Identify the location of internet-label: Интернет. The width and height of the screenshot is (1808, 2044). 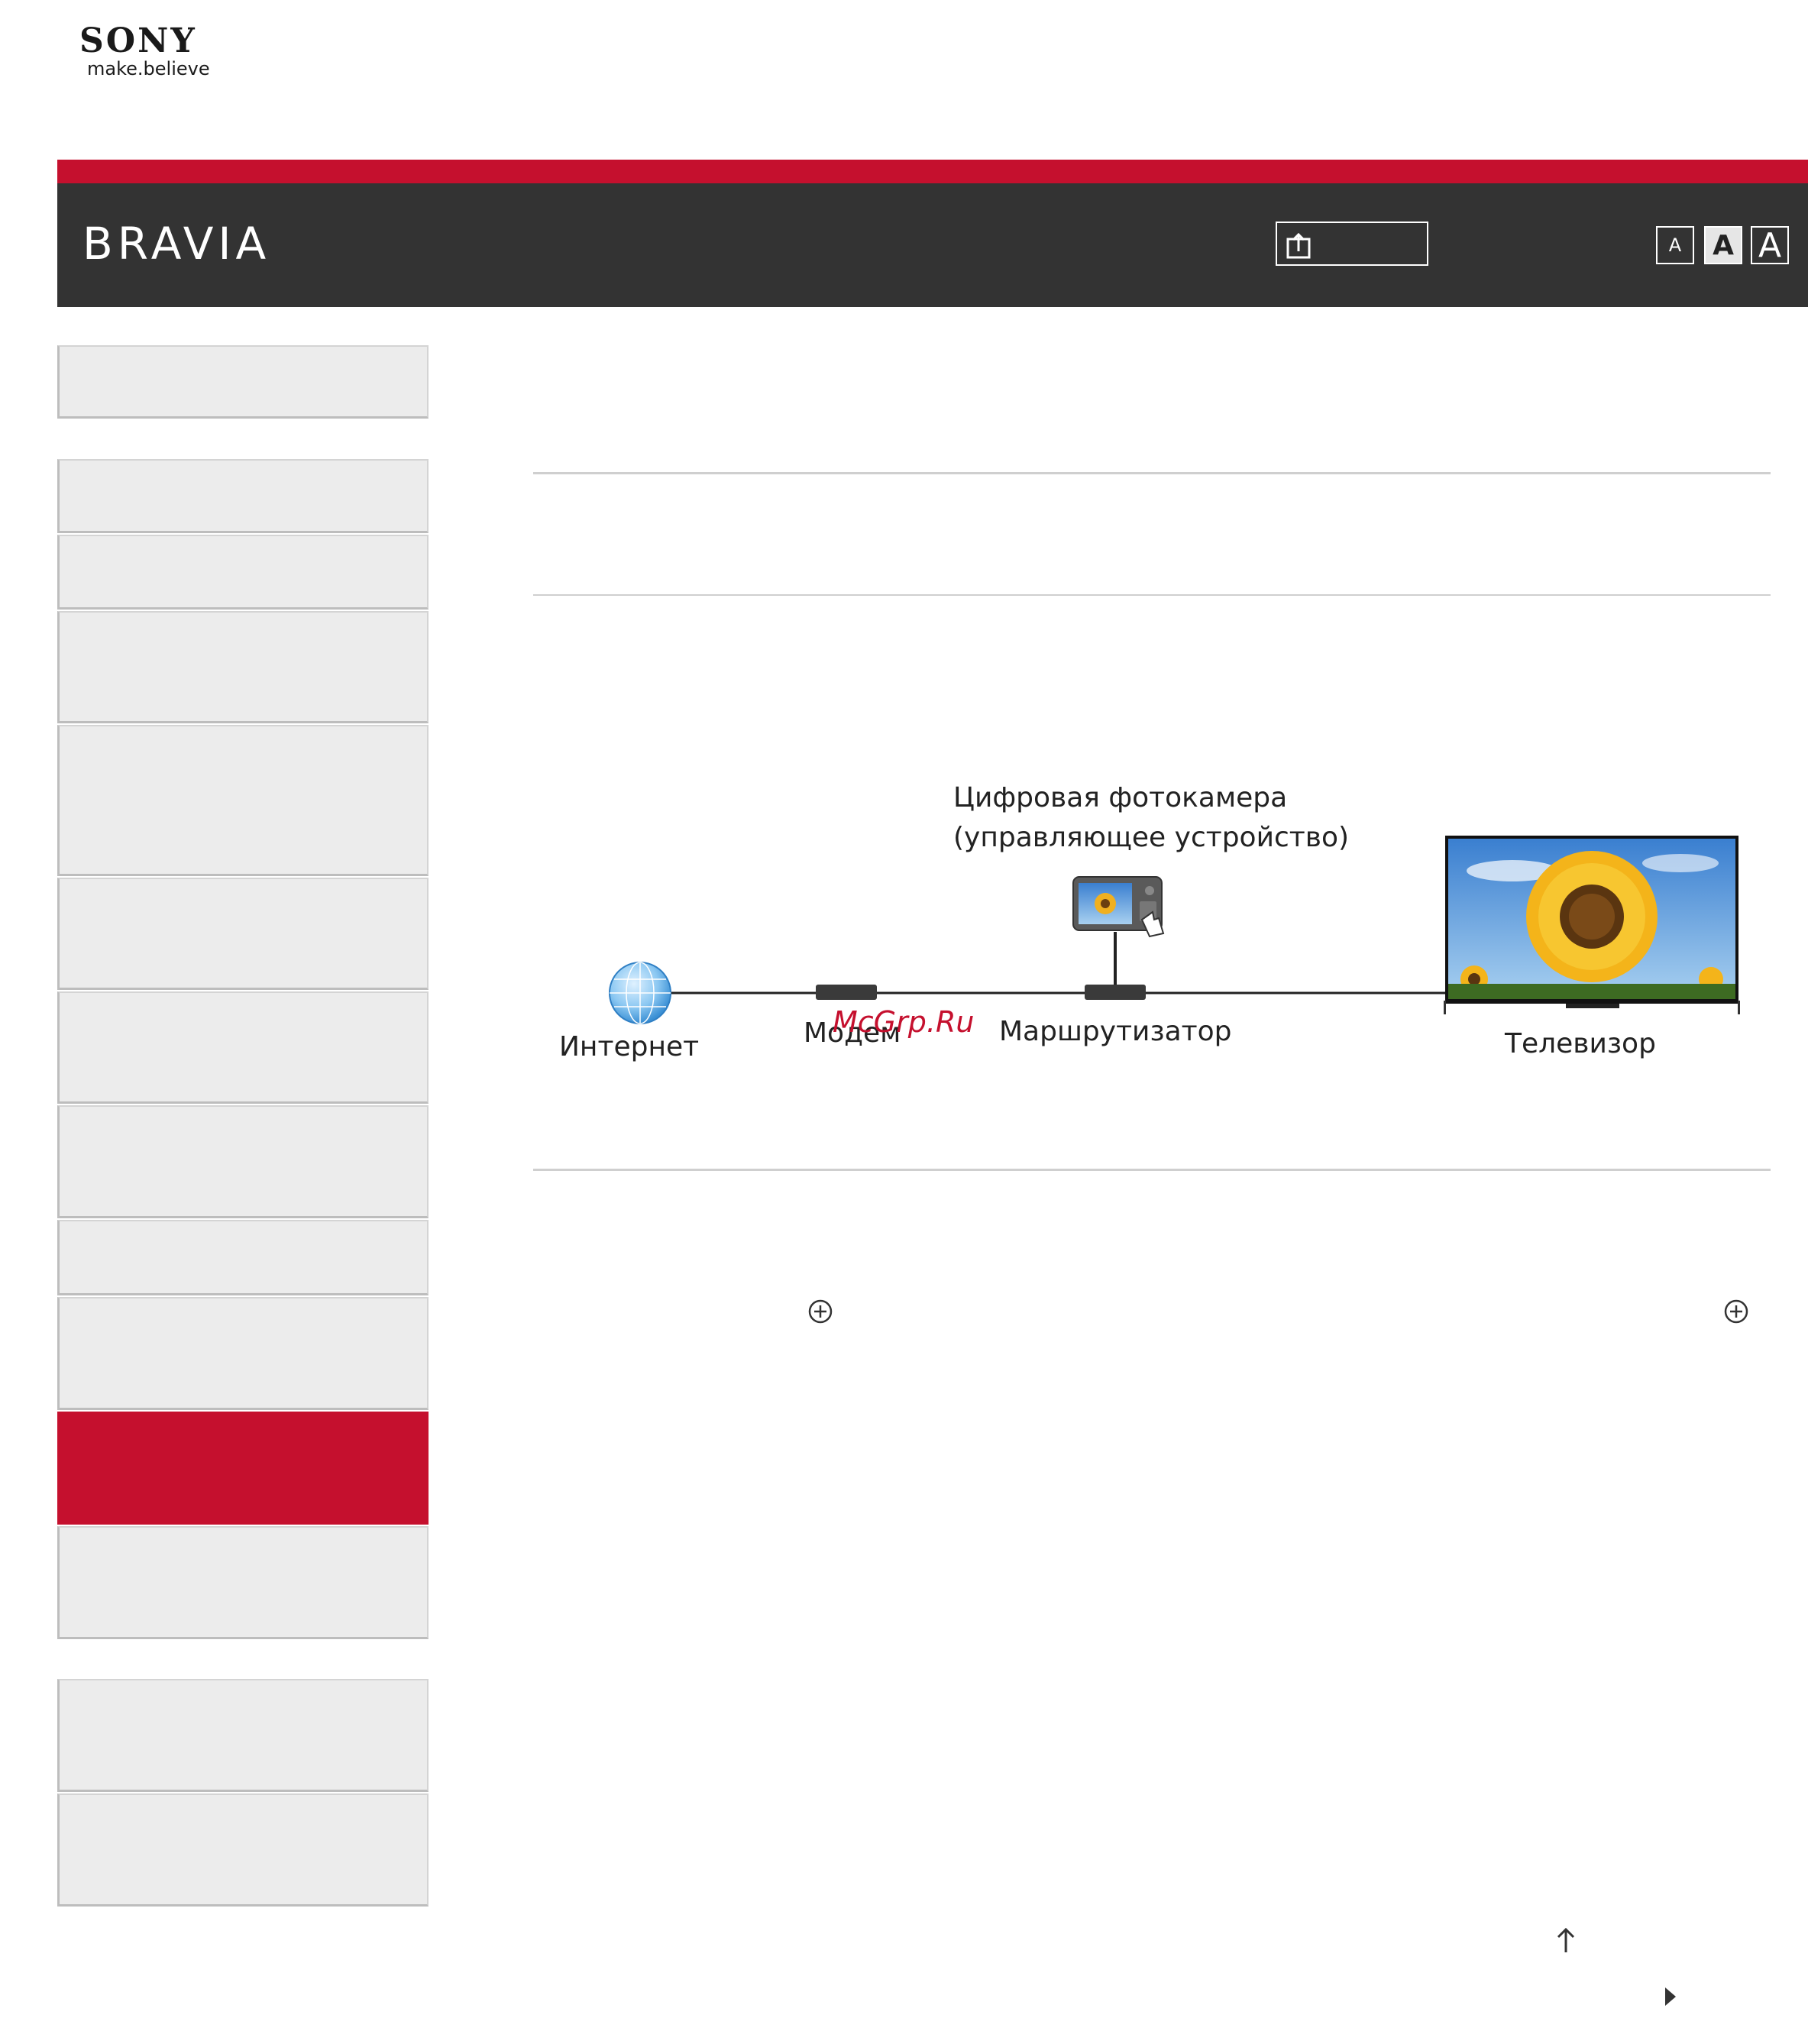
(629, 1046).